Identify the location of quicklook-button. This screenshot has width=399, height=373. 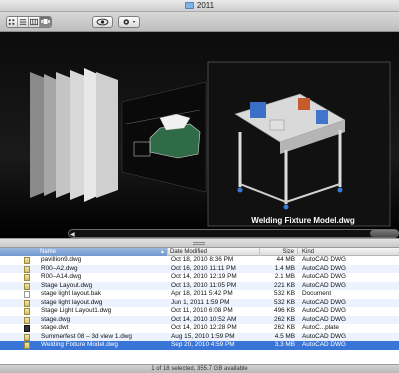
(102, 22).